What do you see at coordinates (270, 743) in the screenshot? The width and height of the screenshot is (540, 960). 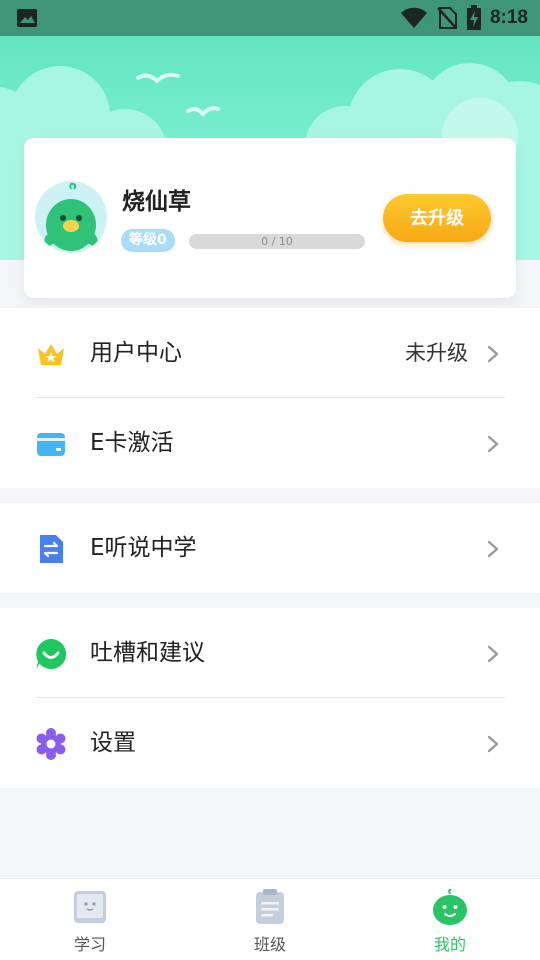 I see `menu-item-settings: 设置` at bounding box center [270, 743].